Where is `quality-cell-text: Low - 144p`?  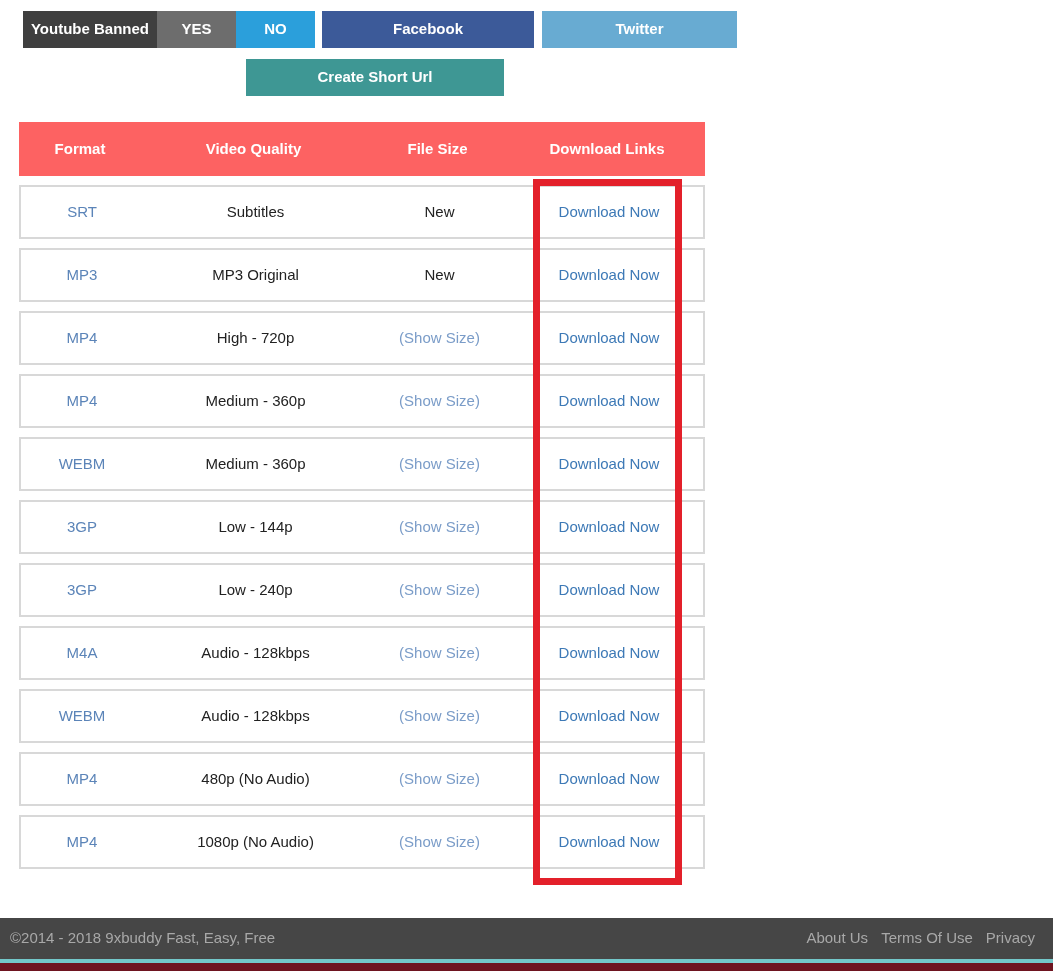
quality-cell-text: Low - 144p is located at coordinates (255, 526).